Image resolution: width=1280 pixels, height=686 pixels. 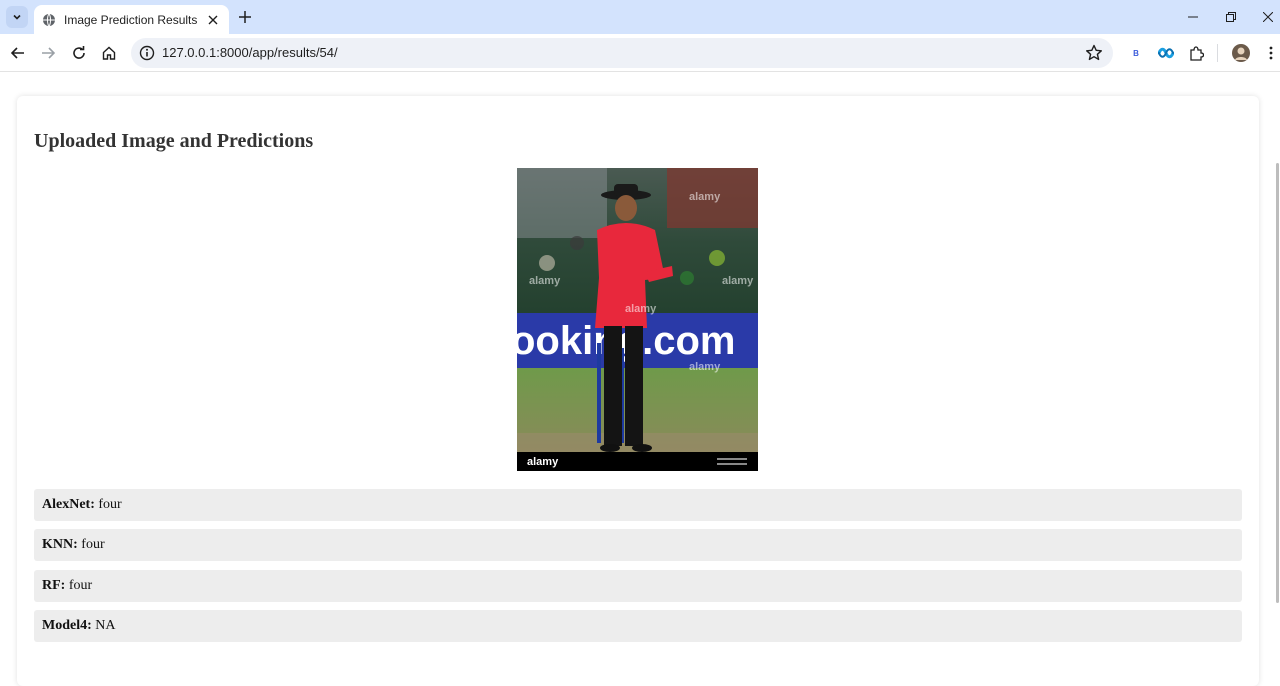 I want to click on reload-button, so click(x=79, y=53).